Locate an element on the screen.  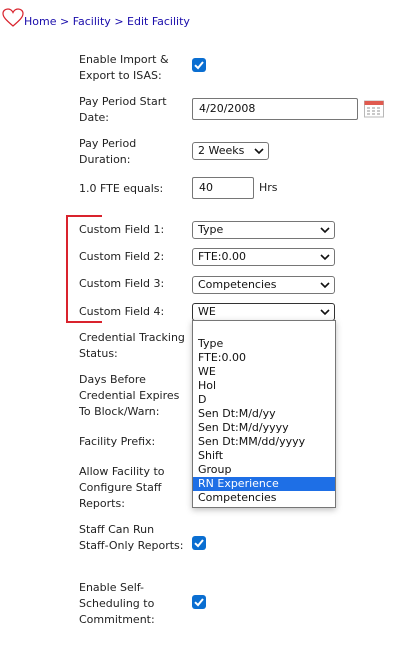
dropdown-option: WE is located at coordinates (264, 372).